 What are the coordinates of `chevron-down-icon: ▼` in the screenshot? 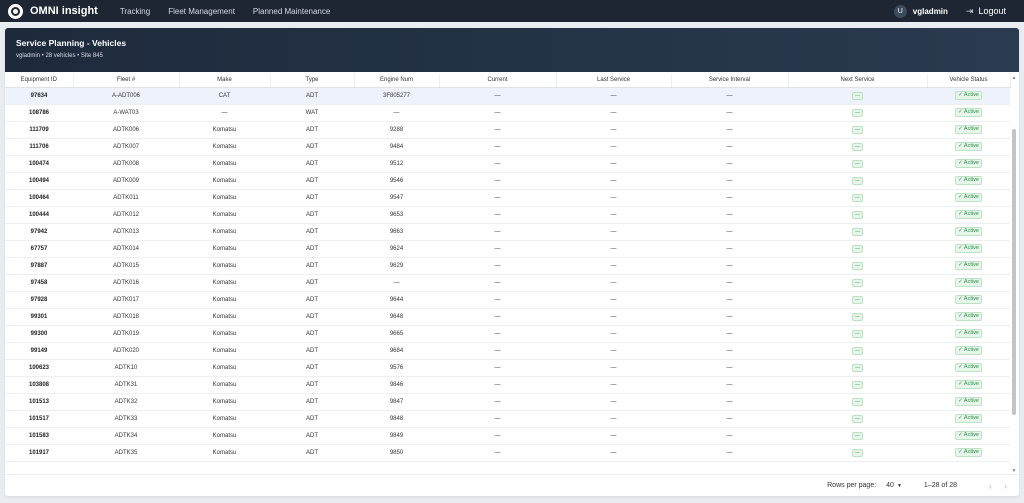 It's located at (899, 486).